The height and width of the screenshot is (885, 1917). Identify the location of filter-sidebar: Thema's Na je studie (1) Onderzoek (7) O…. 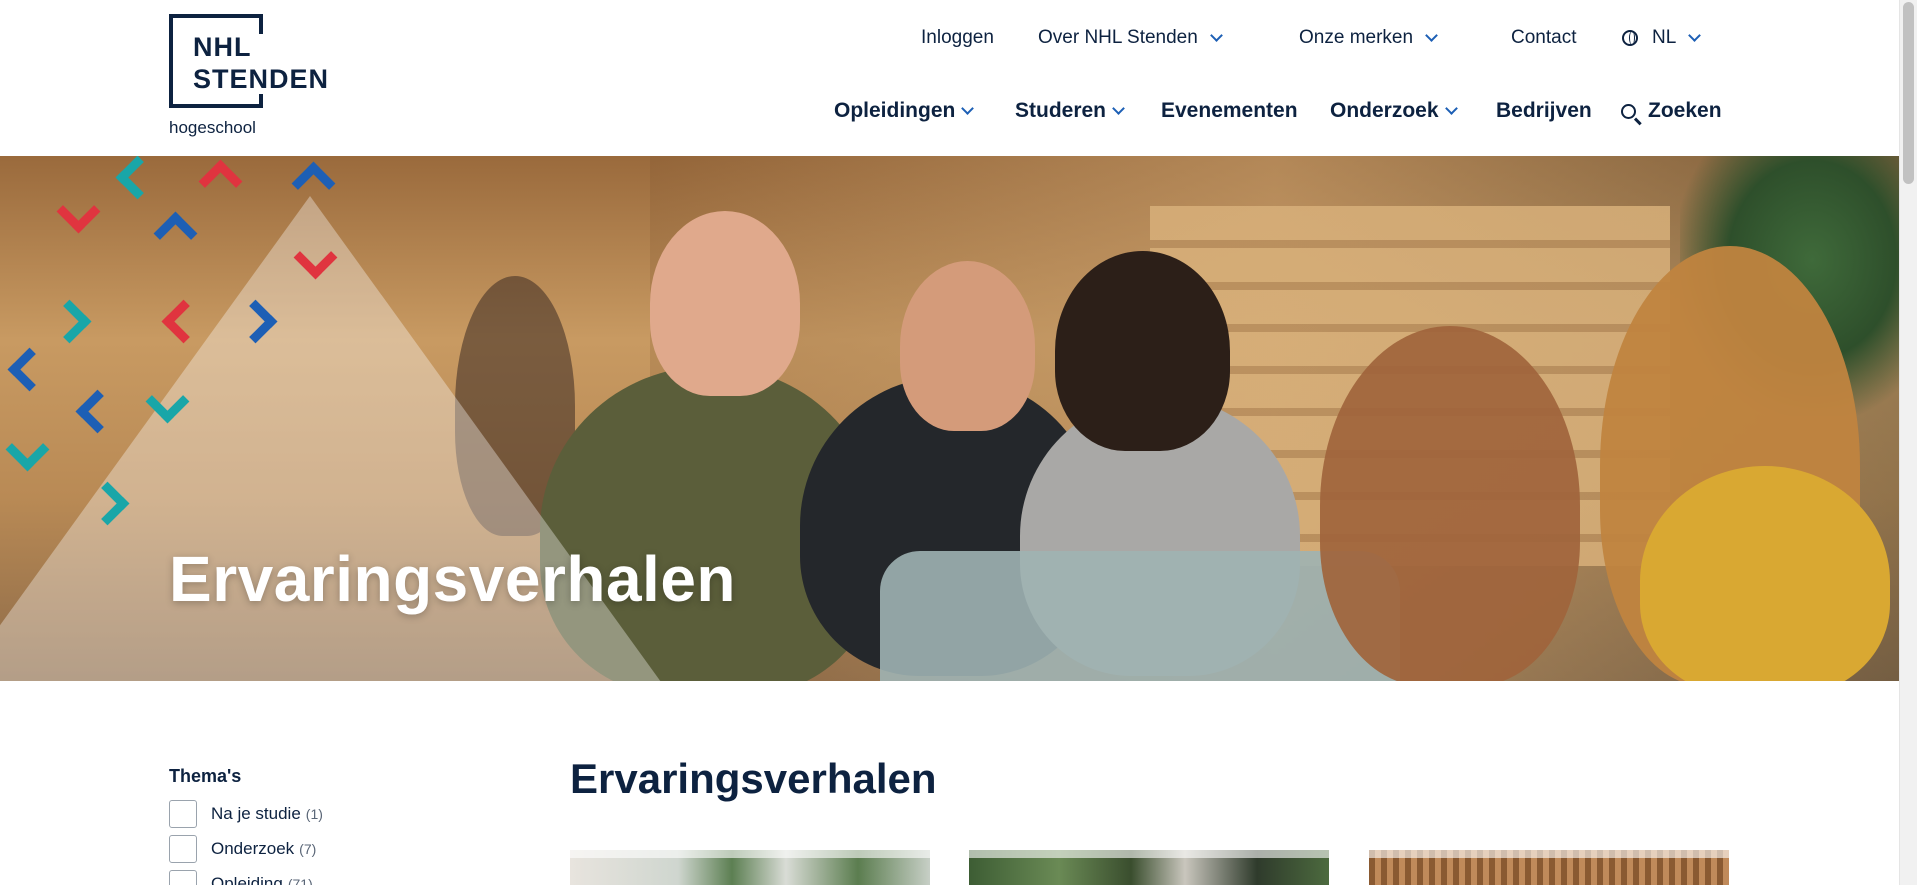
(246, 825).